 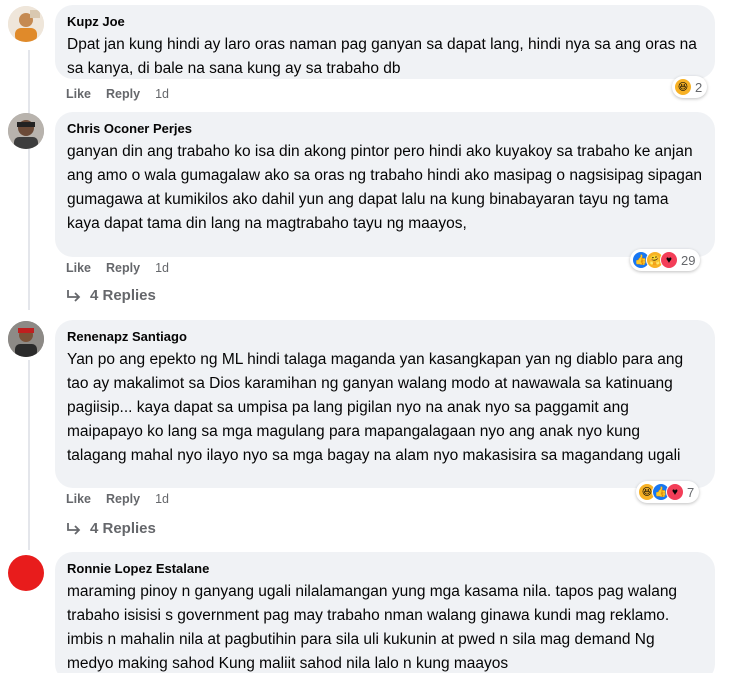 What do you see at coordinates (385, 337) in the screenshot?
I see `comment-author: Renenapz Santiago` at bounding box center [385, 337].